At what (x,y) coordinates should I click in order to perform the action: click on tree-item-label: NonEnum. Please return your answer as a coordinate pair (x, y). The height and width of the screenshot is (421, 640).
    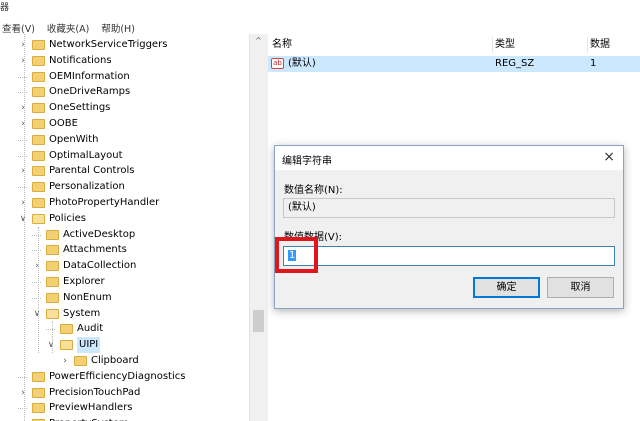
    Looking at the image, I should click on (87, 297).